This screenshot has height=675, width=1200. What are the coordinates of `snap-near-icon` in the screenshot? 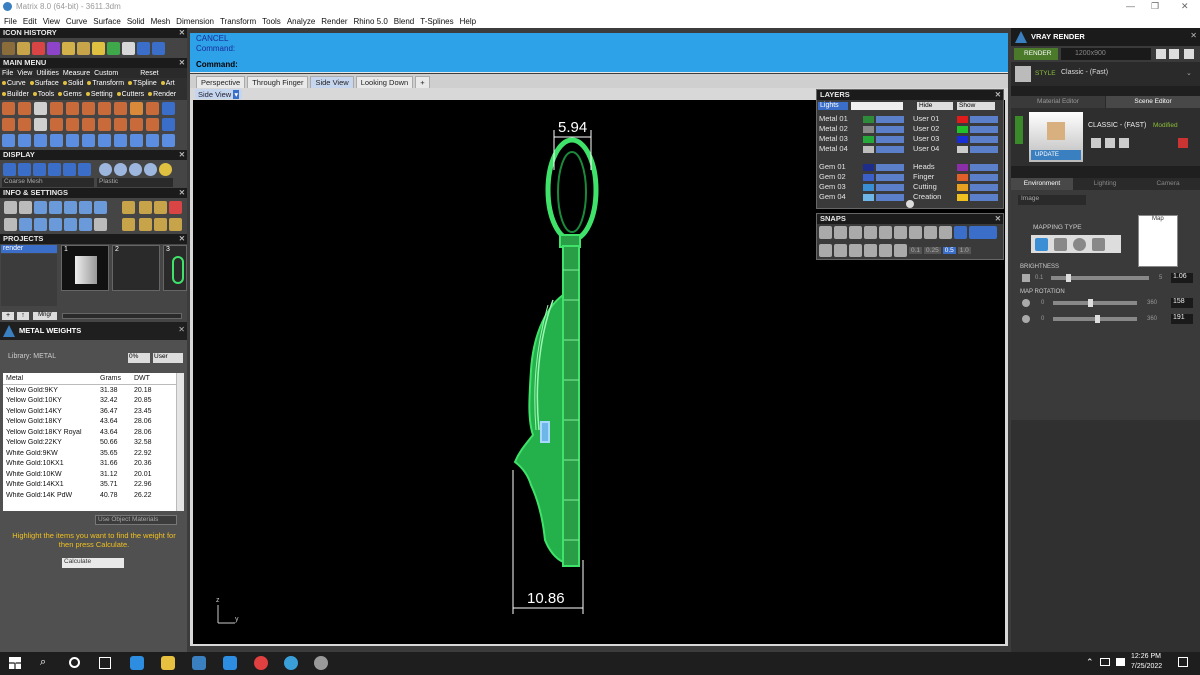 It's located at (840, 232).